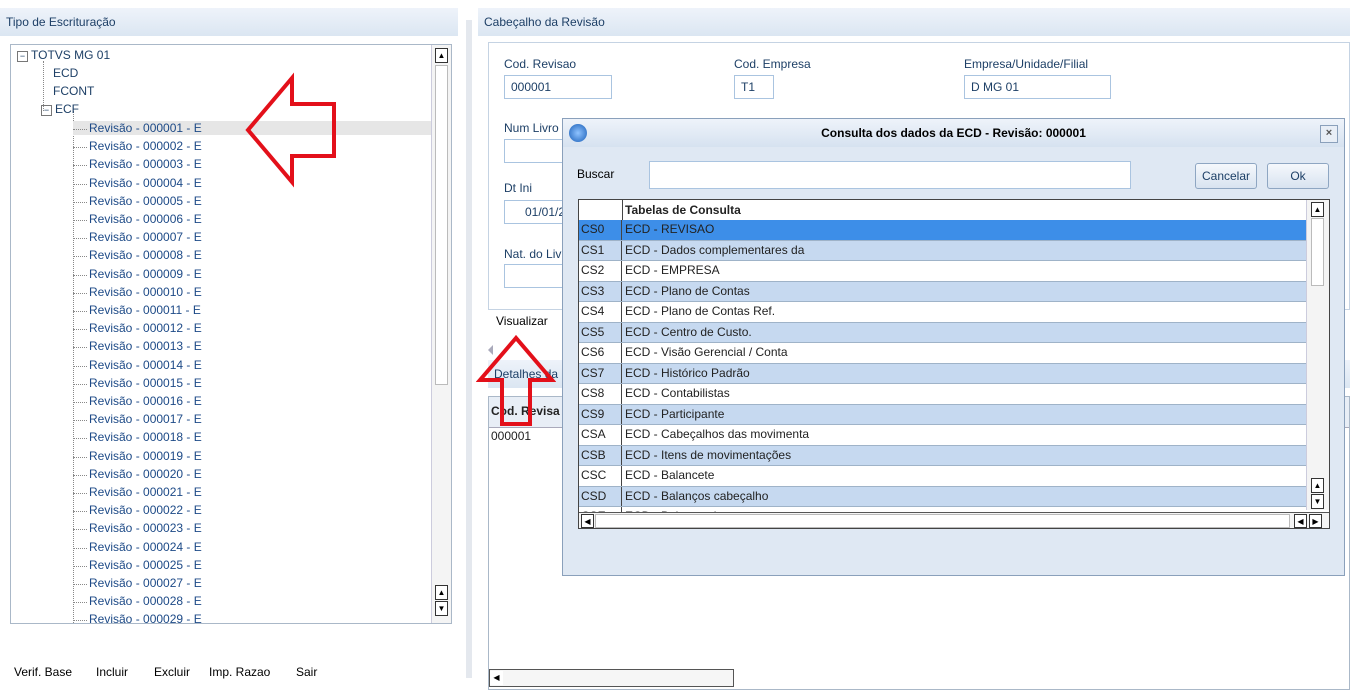 The height and width of the screenshot is (692, 1350). I want to click on imp-razao-button: Imp. Razao, so click(239, 672).